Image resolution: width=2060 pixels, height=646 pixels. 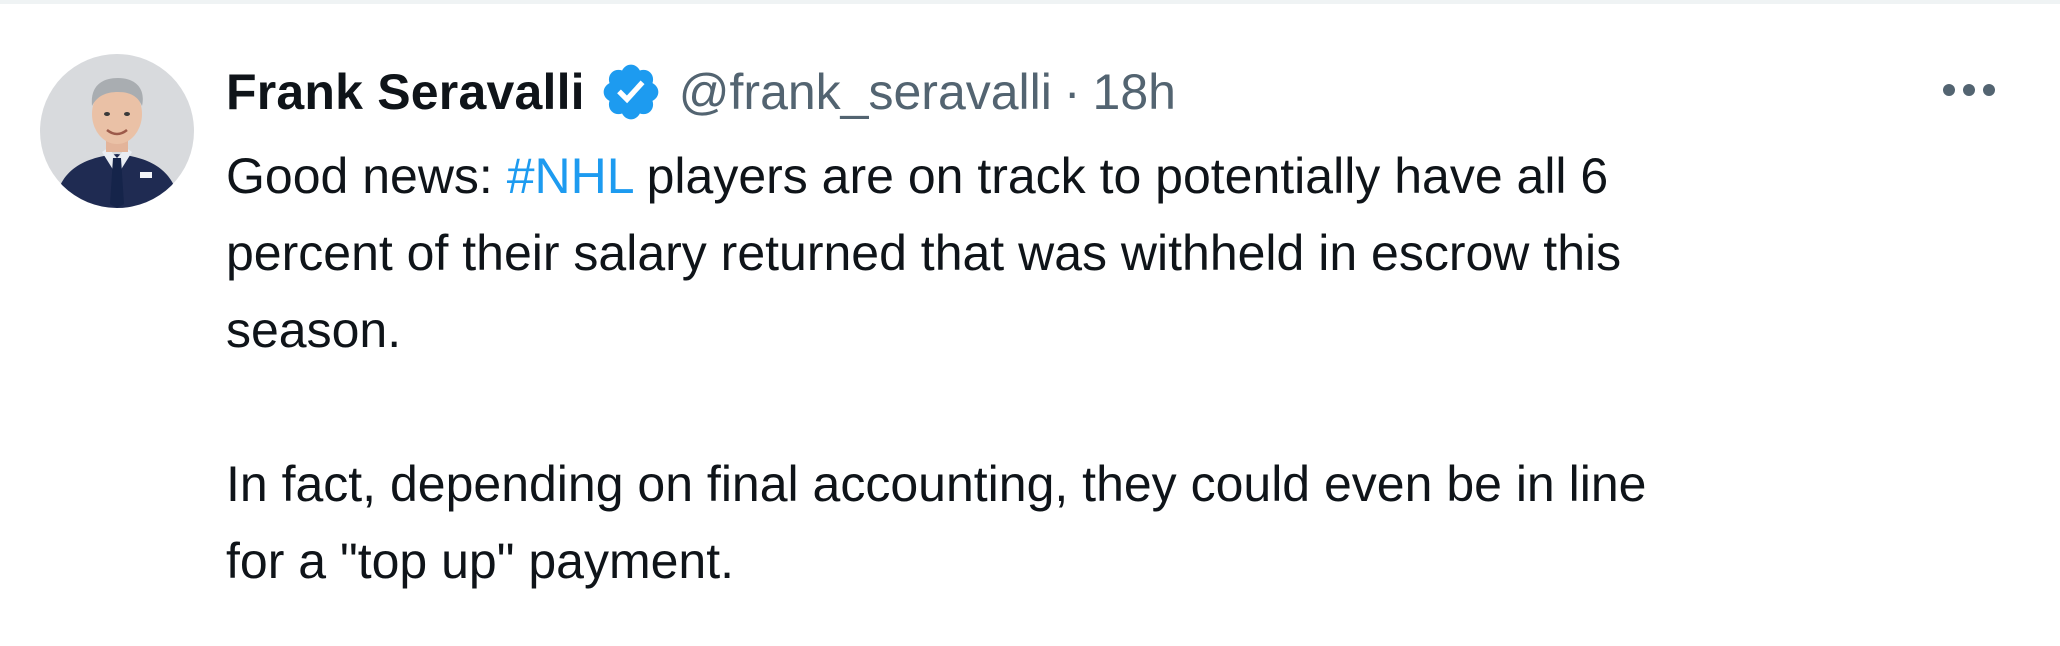 What do you see at coordinates (570, 176) in the screenshot?
I see `hashtag-link: #NHL` at bounding box center [570, 176].